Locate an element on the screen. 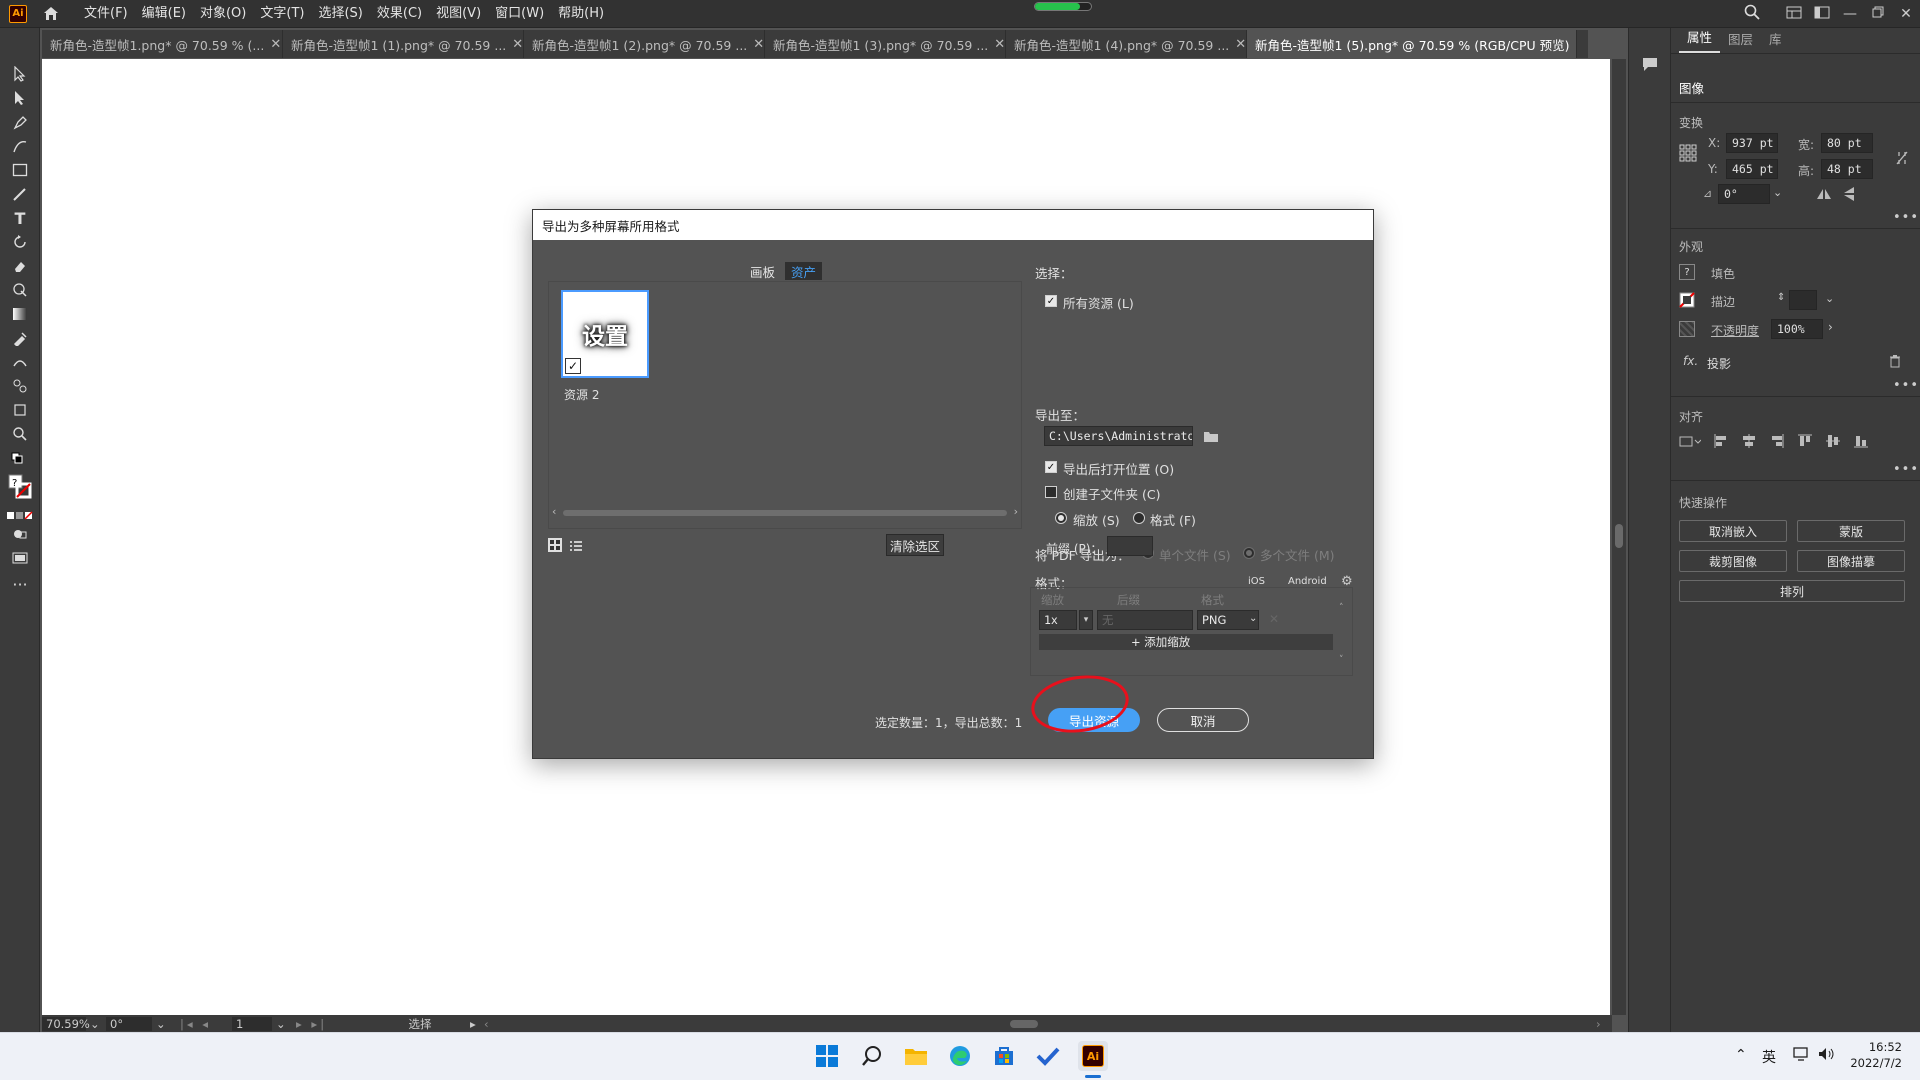 The image size is (1920, 1080). asset-thumbnail: 设置 ✓ is located at coordinates (605, 334).